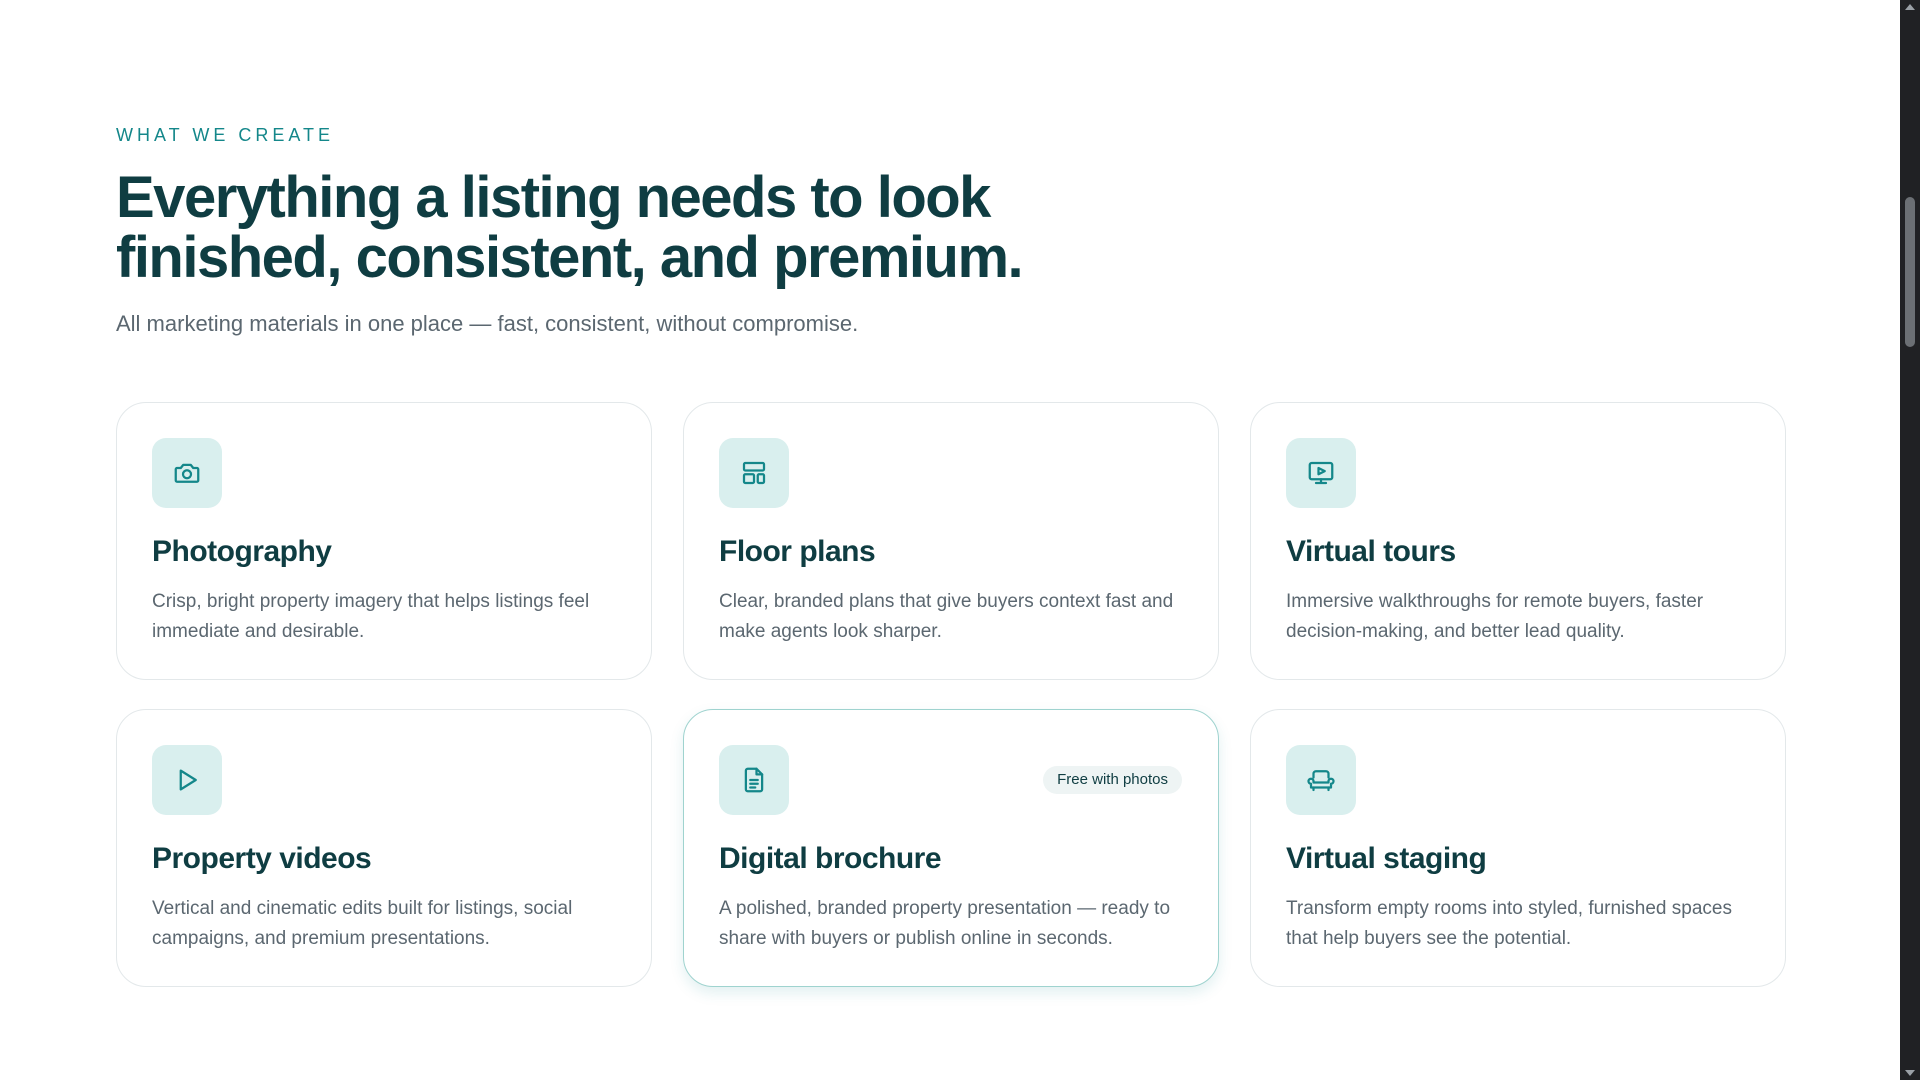  Describe the element at coordinates (1321, 473) in the screenshot. I see `virtual-tour-icon` at that location.